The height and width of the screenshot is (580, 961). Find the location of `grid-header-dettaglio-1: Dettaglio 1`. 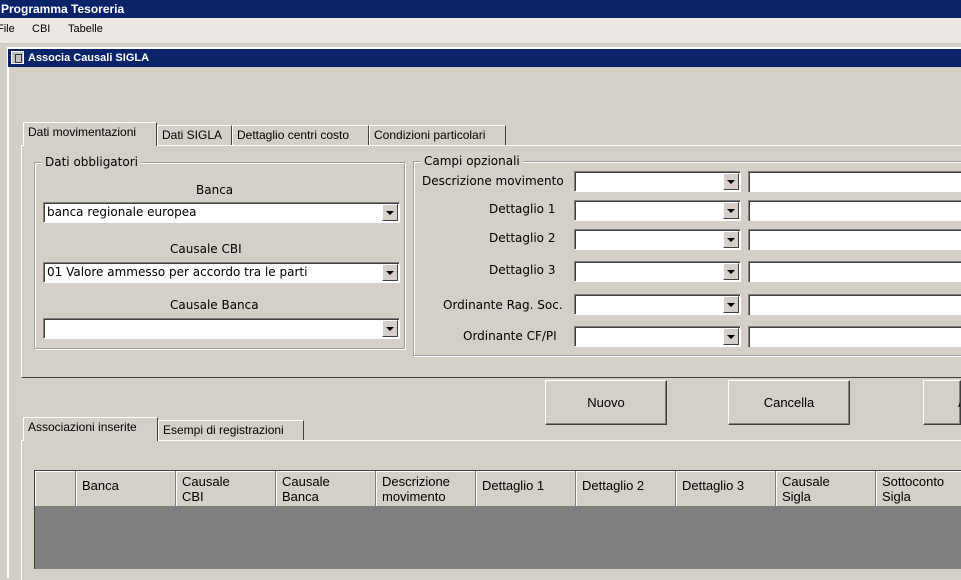

grid-header-dettaglio-1: Dettaglio 1 is located at coordinates (526, 489).